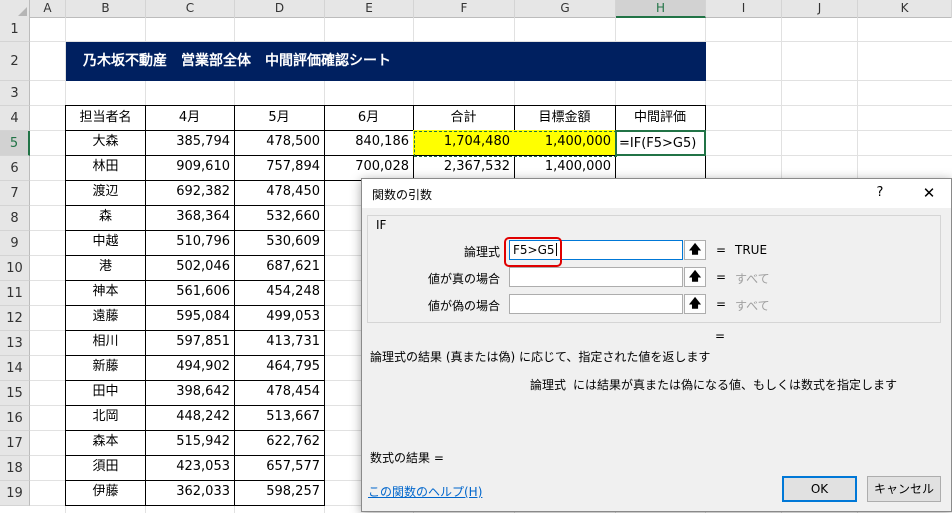 This screenshot has height=513, width=952. What do you see at coordinates (190, 293) in the screenshot?
I see `table-cell: 561,606` at bounding box center [190, 293].